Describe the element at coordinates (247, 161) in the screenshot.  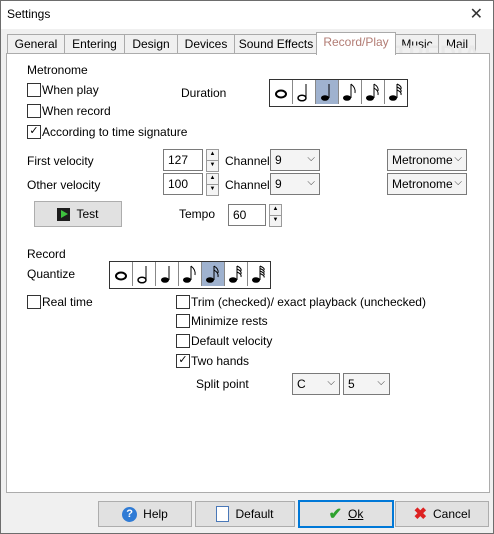
I see `first-channel-label: Channel` at that location.